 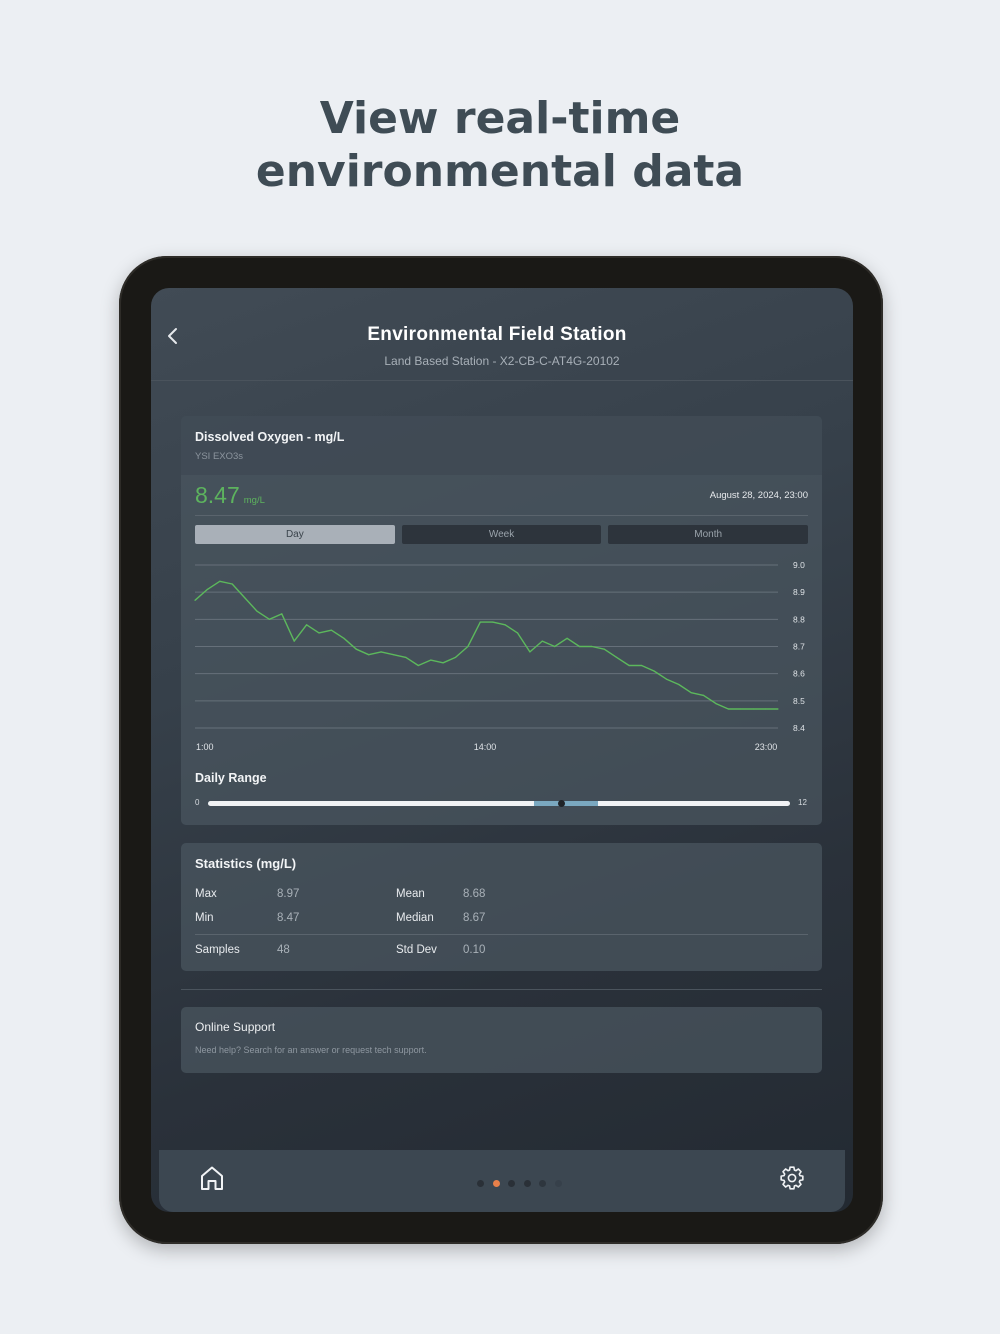 What do you see at coordinates (502, 380) in the screenshot?
I see `header-divider` at bounding box center [502, 380].